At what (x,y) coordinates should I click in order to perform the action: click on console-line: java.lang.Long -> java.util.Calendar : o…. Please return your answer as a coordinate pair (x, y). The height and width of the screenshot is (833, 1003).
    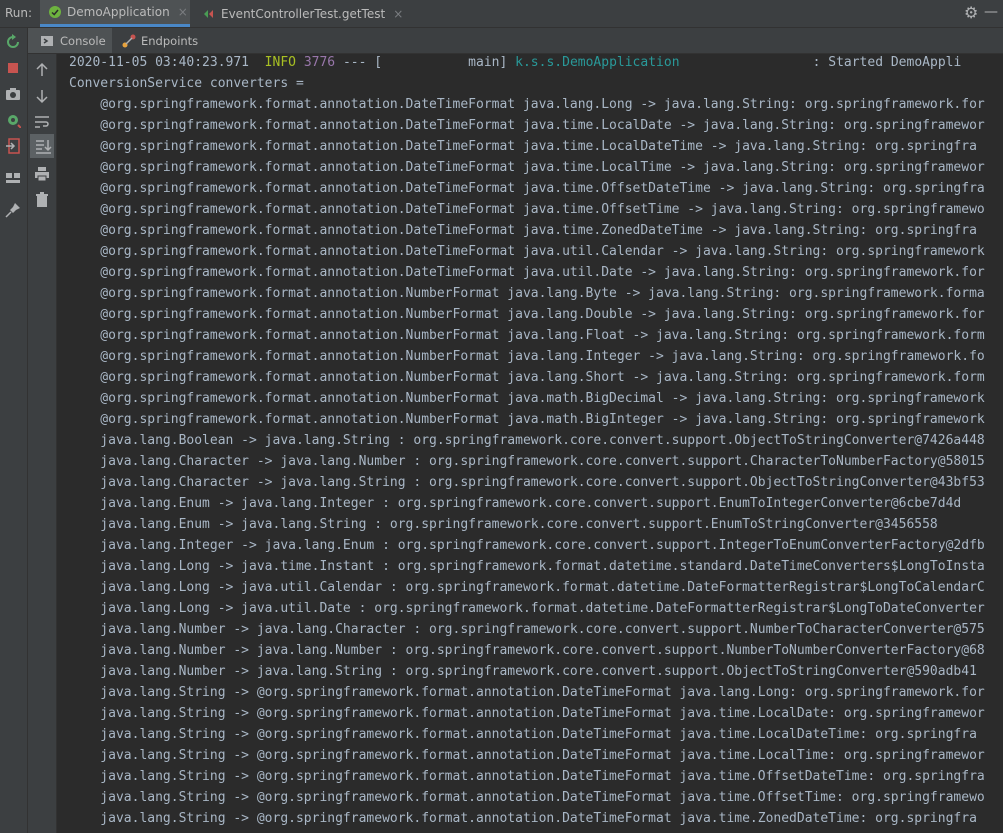
    Looking at the image, I should click on (527, 587).